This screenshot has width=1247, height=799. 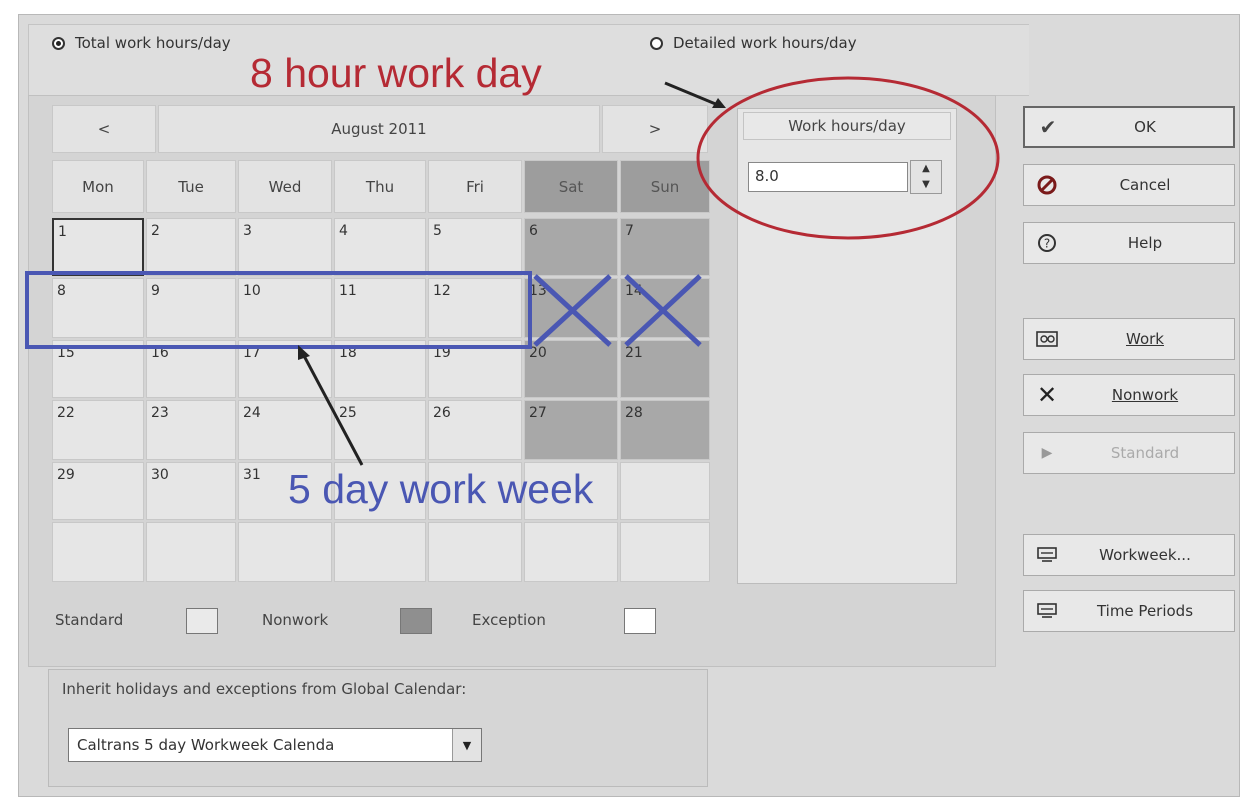 I want to click on ok-label: OK, so click(x=1145, y=127).